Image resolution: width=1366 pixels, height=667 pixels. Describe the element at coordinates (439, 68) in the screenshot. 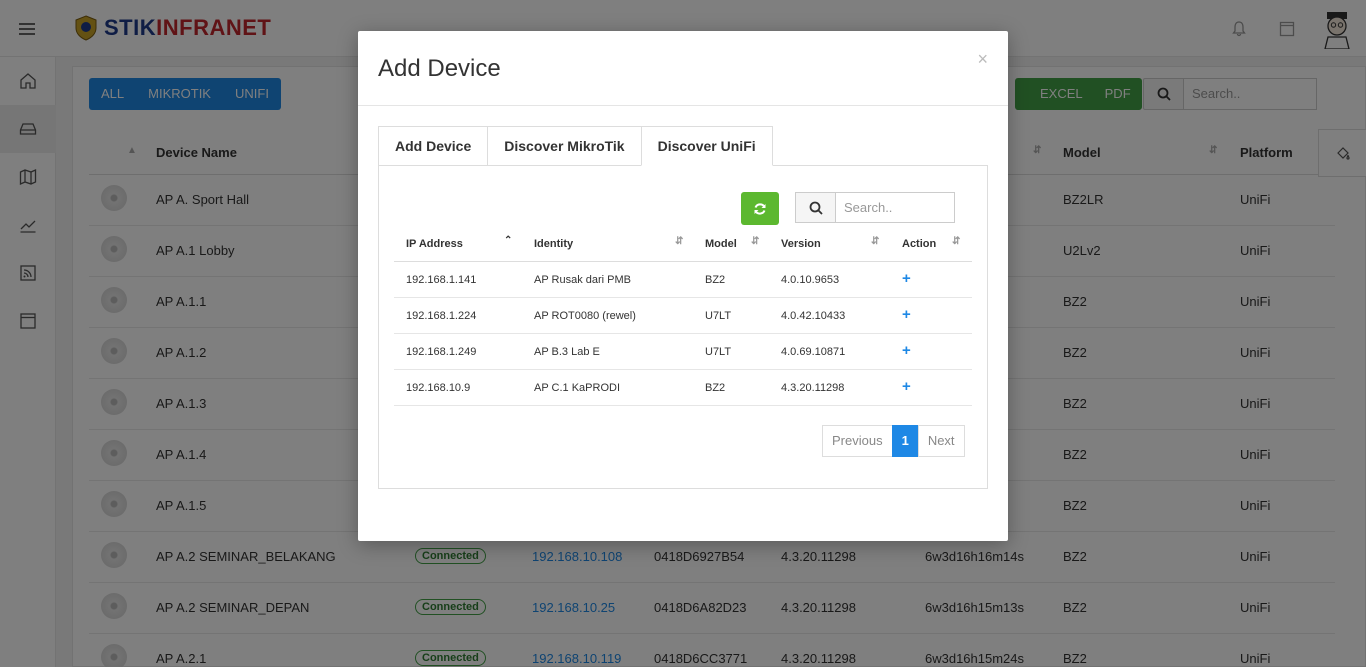

I see `modal-title: Add Device` at that location.